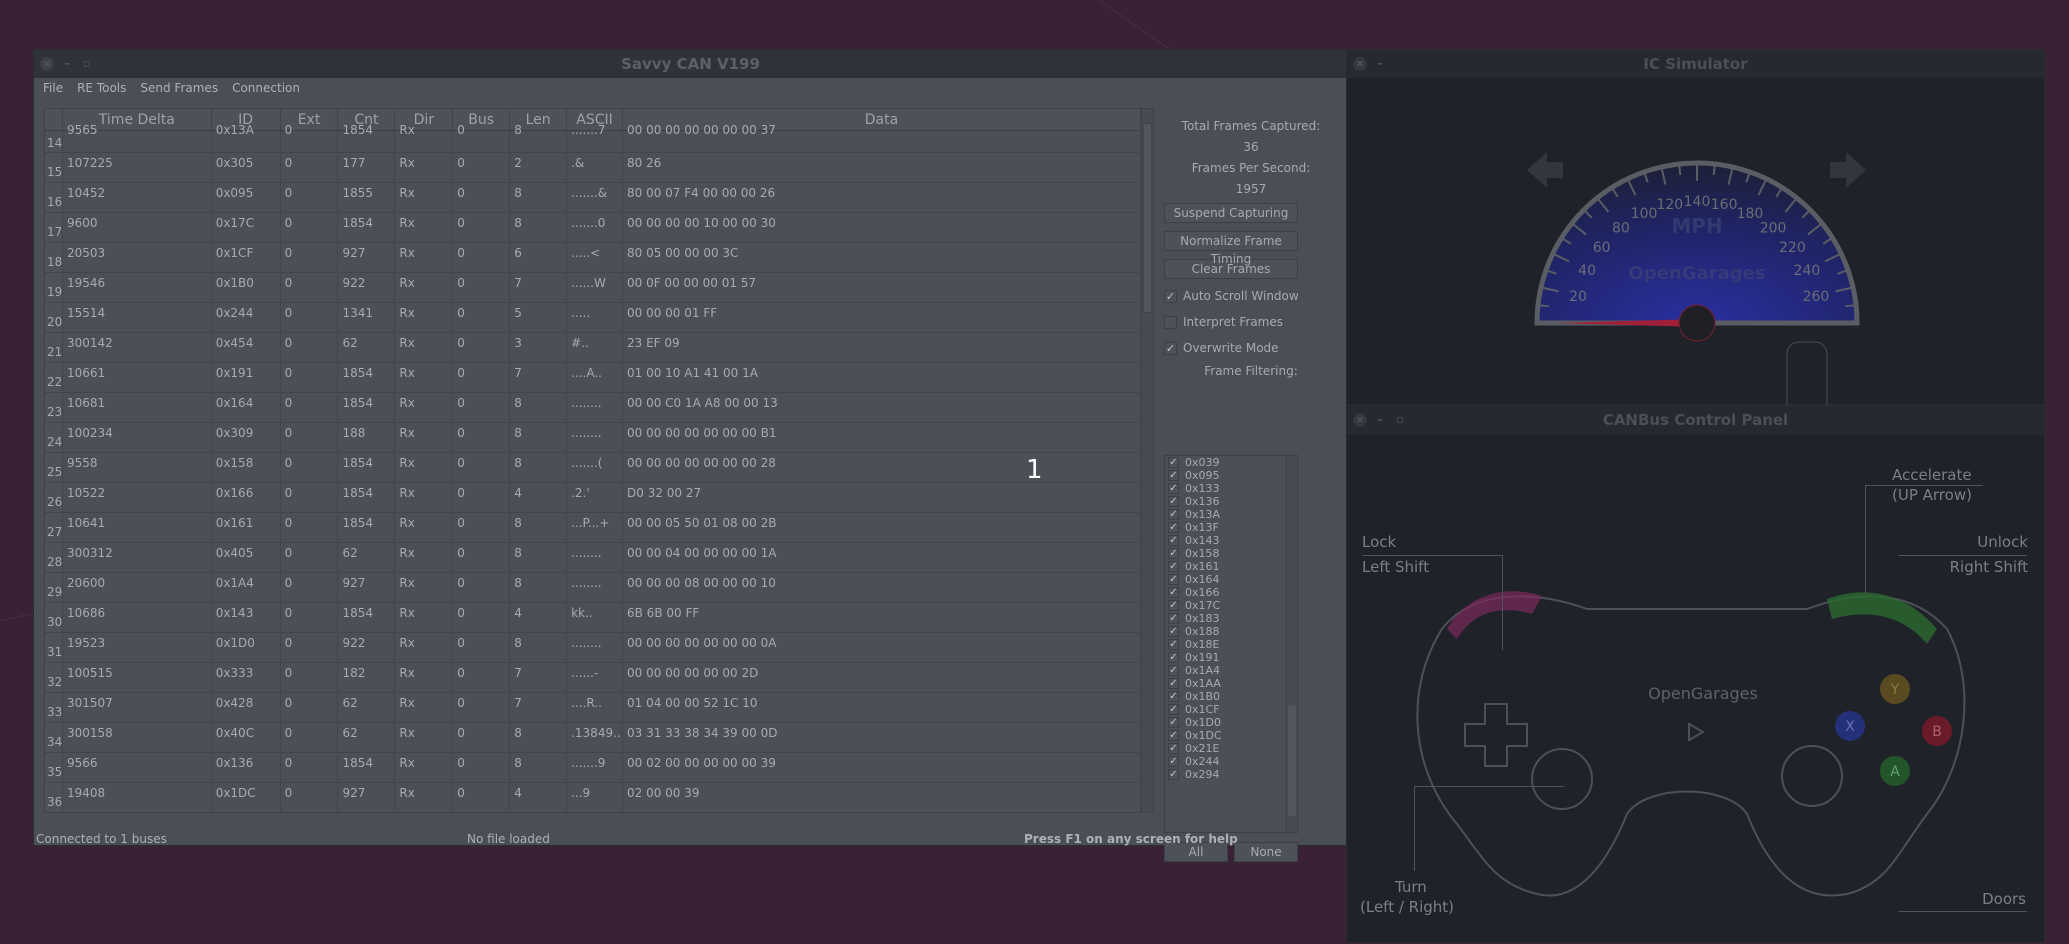 This screenshot has width=2069, height=944. What do you see at coordinates (1231, 722) in the screenshot?
I see `filter-item: ✓ 0x1D0` at bounding box center [1231, 722].